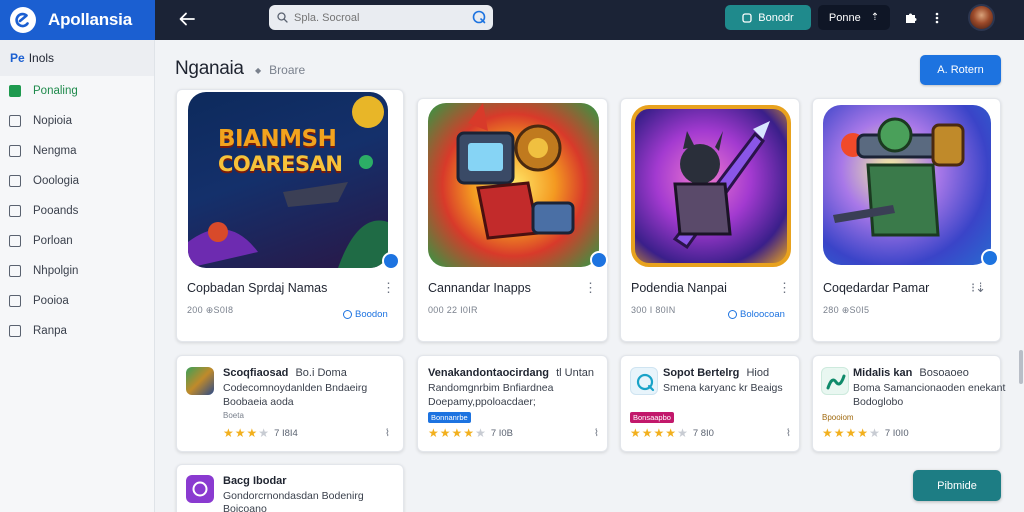 This screenshot has width=1024, height=512. I want to click on app-name: Apollansia, so click(90, 19).